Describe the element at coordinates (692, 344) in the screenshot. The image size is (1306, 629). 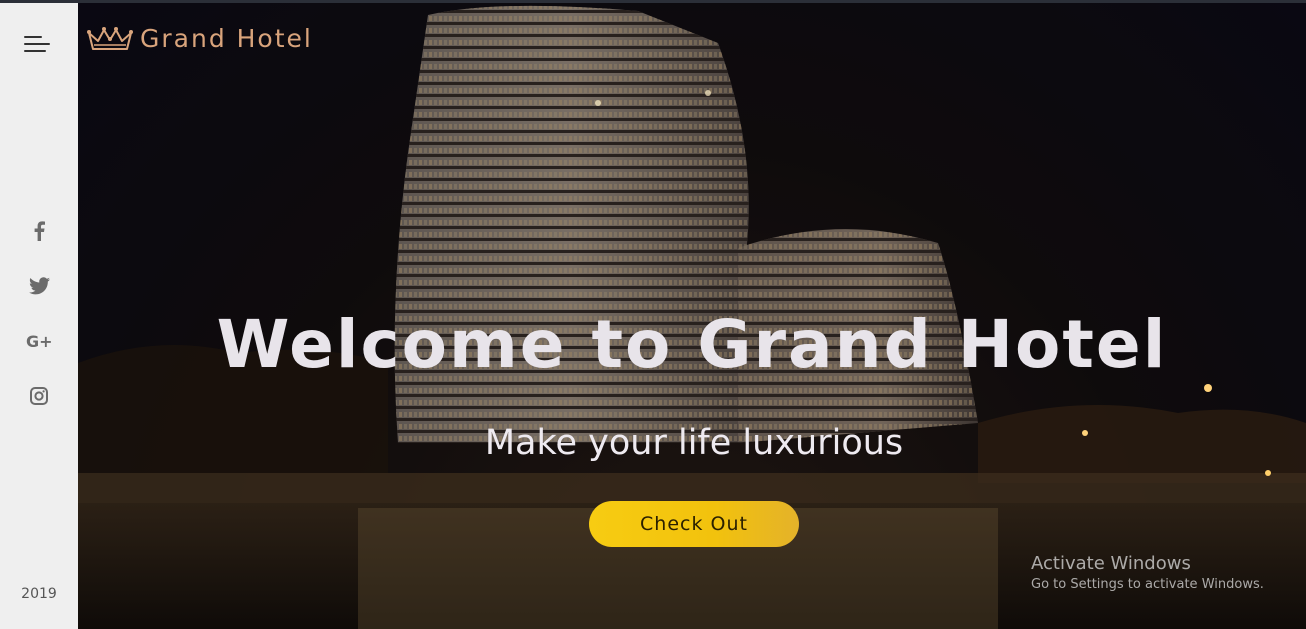
I see `hero-title: Welcome to Grand Hotel` at that location.